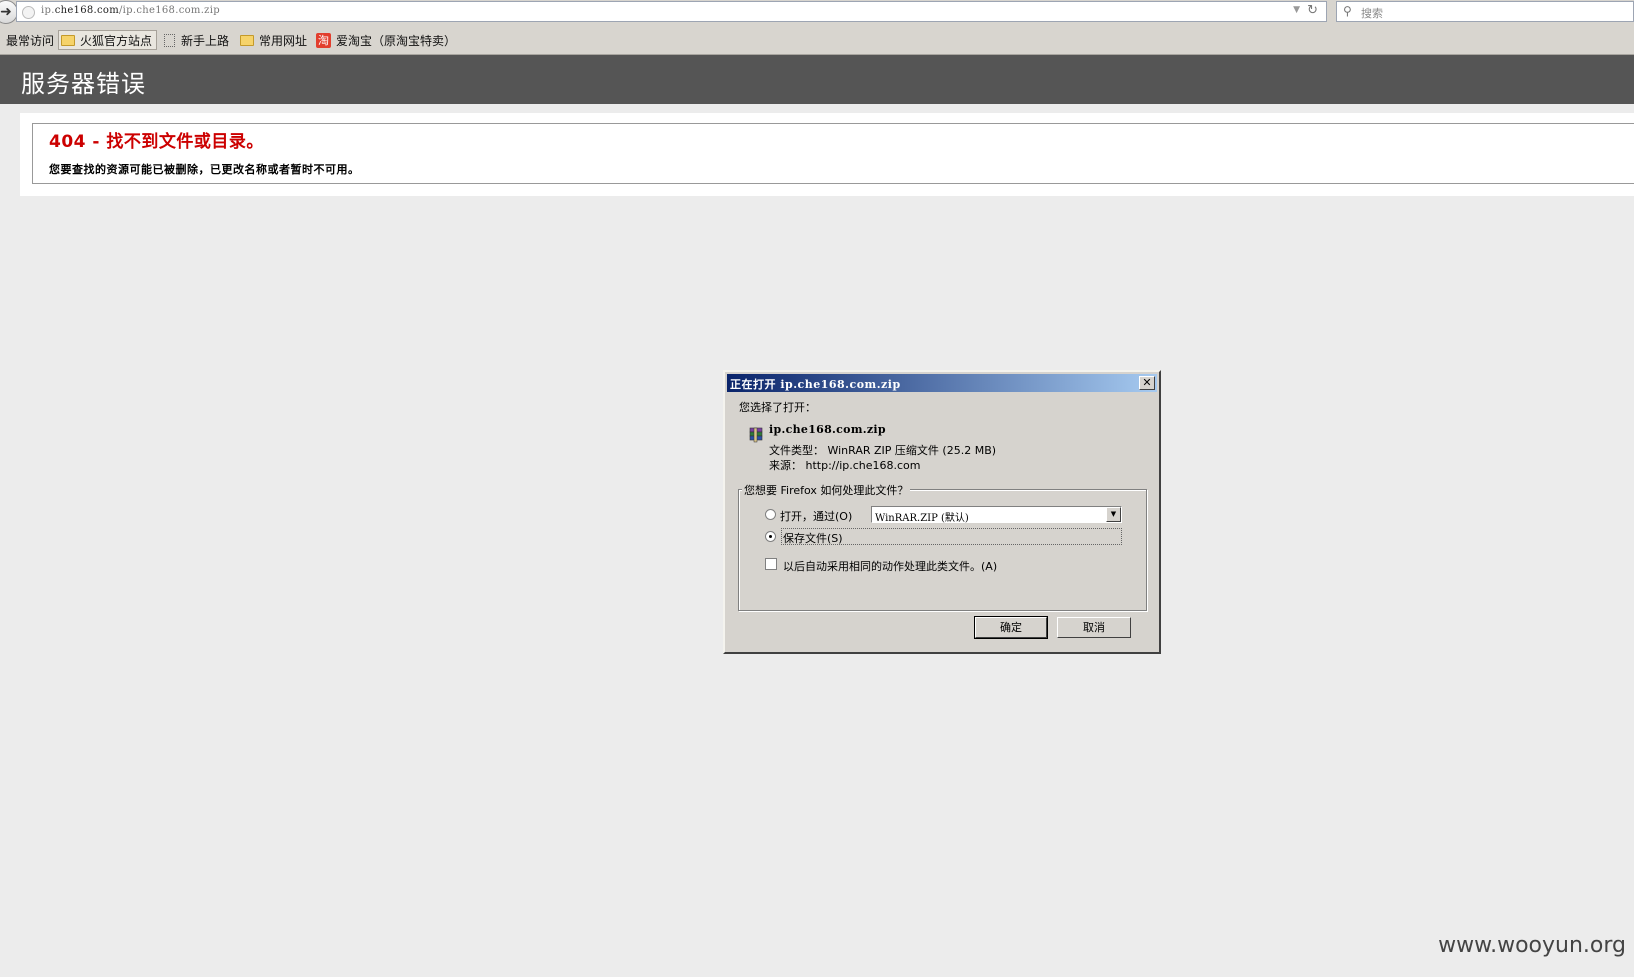 This screenshot has height=977, width=1634. I want to click on url-history-dropdown-icon: ▼, so click(1296, 10).